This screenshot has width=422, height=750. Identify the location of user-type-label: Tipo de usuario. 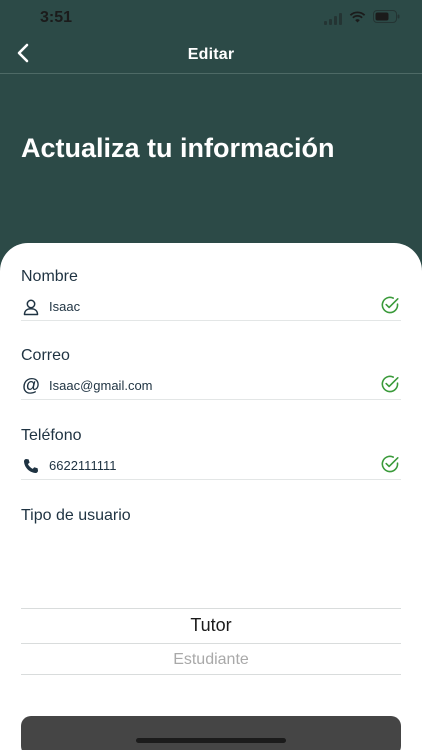
(76, 515).